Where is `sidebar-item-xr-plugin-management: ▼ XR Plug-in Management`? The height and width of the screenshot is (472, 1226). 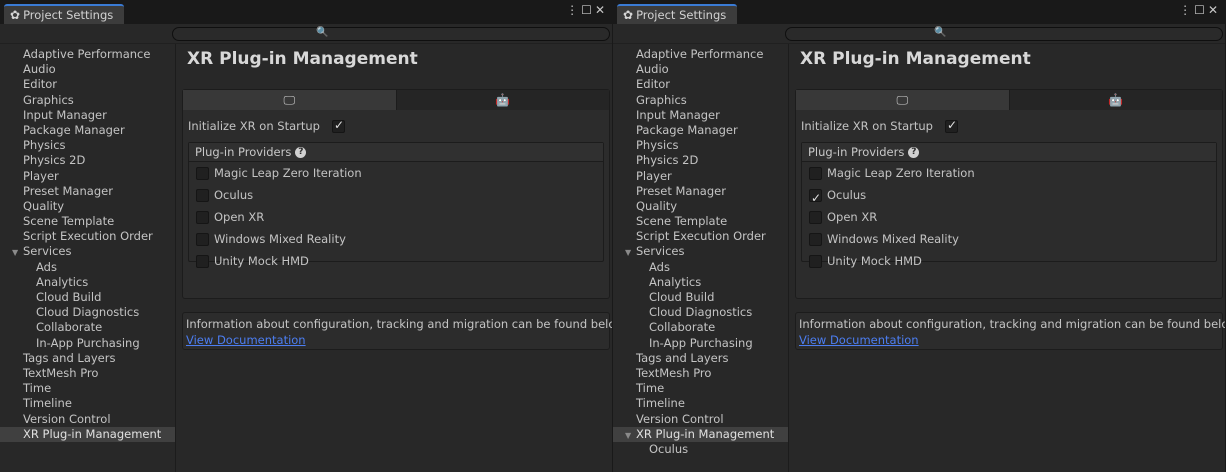 sidebar-item-xr-plugin-management: ▼ XR Plug-in Management is located at coordinates (700, 434).